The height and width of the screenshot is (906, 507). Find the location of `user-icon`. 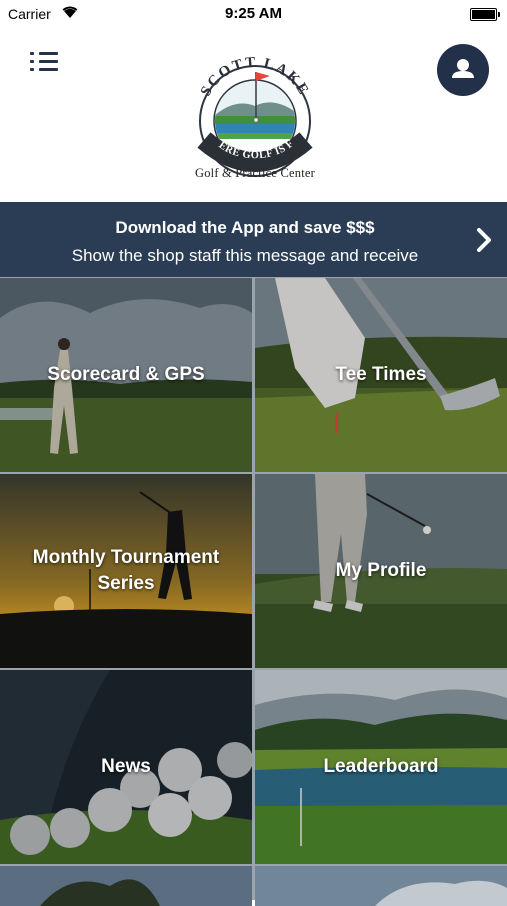

user-icon is located at coordinates (463, 68).